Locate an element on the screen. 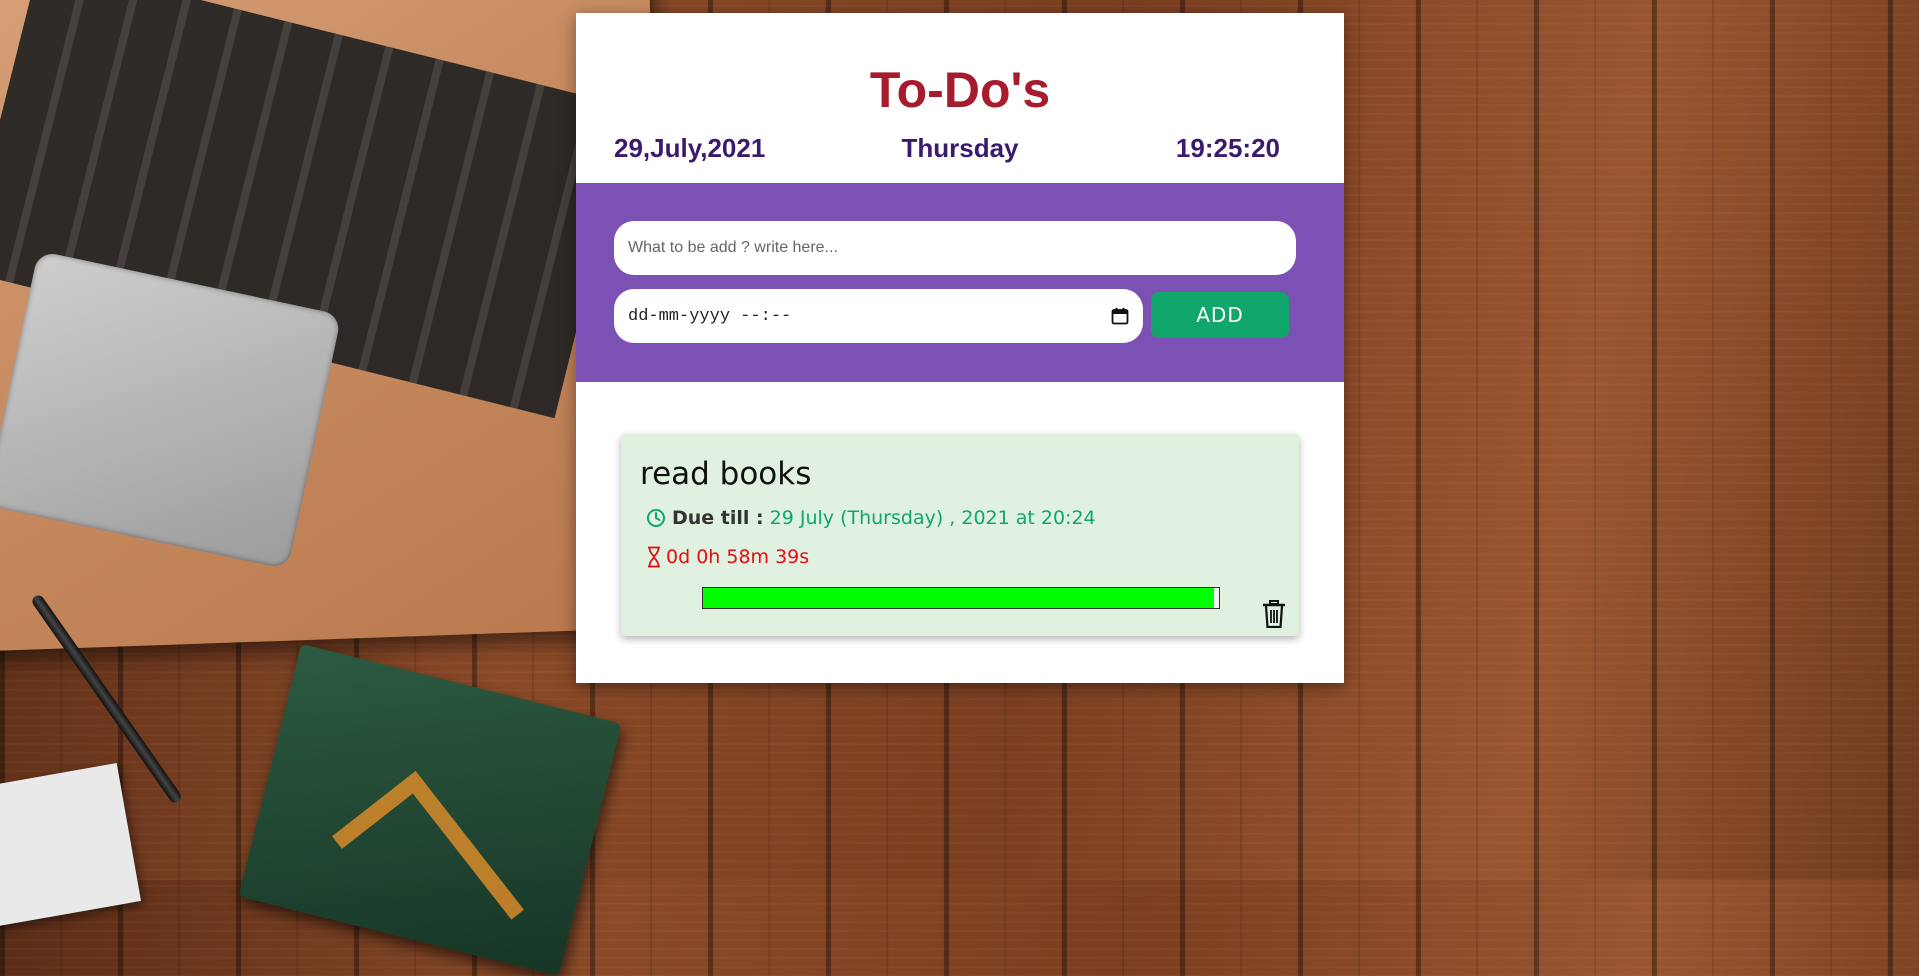  task-input is located at coordinates (955, 248).